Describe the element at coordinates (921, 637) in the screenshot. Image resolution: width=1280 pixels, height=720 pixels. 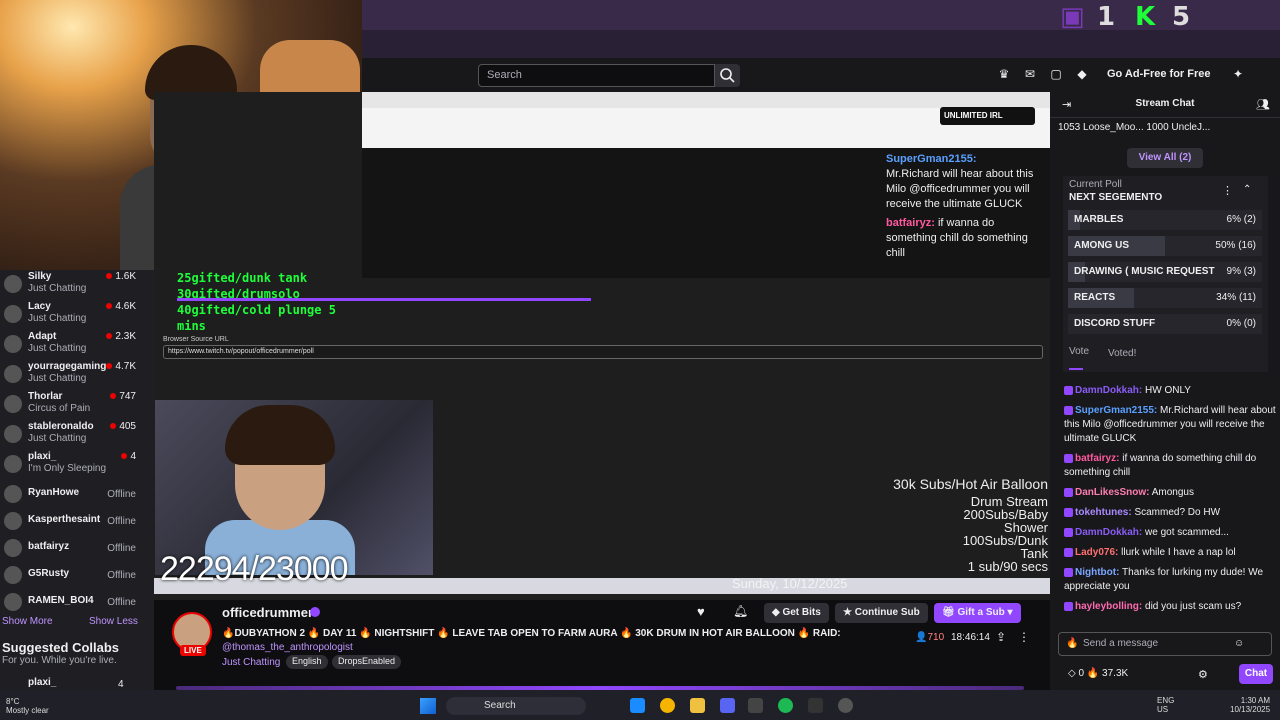
I see `person-icon: 👤` at that location.